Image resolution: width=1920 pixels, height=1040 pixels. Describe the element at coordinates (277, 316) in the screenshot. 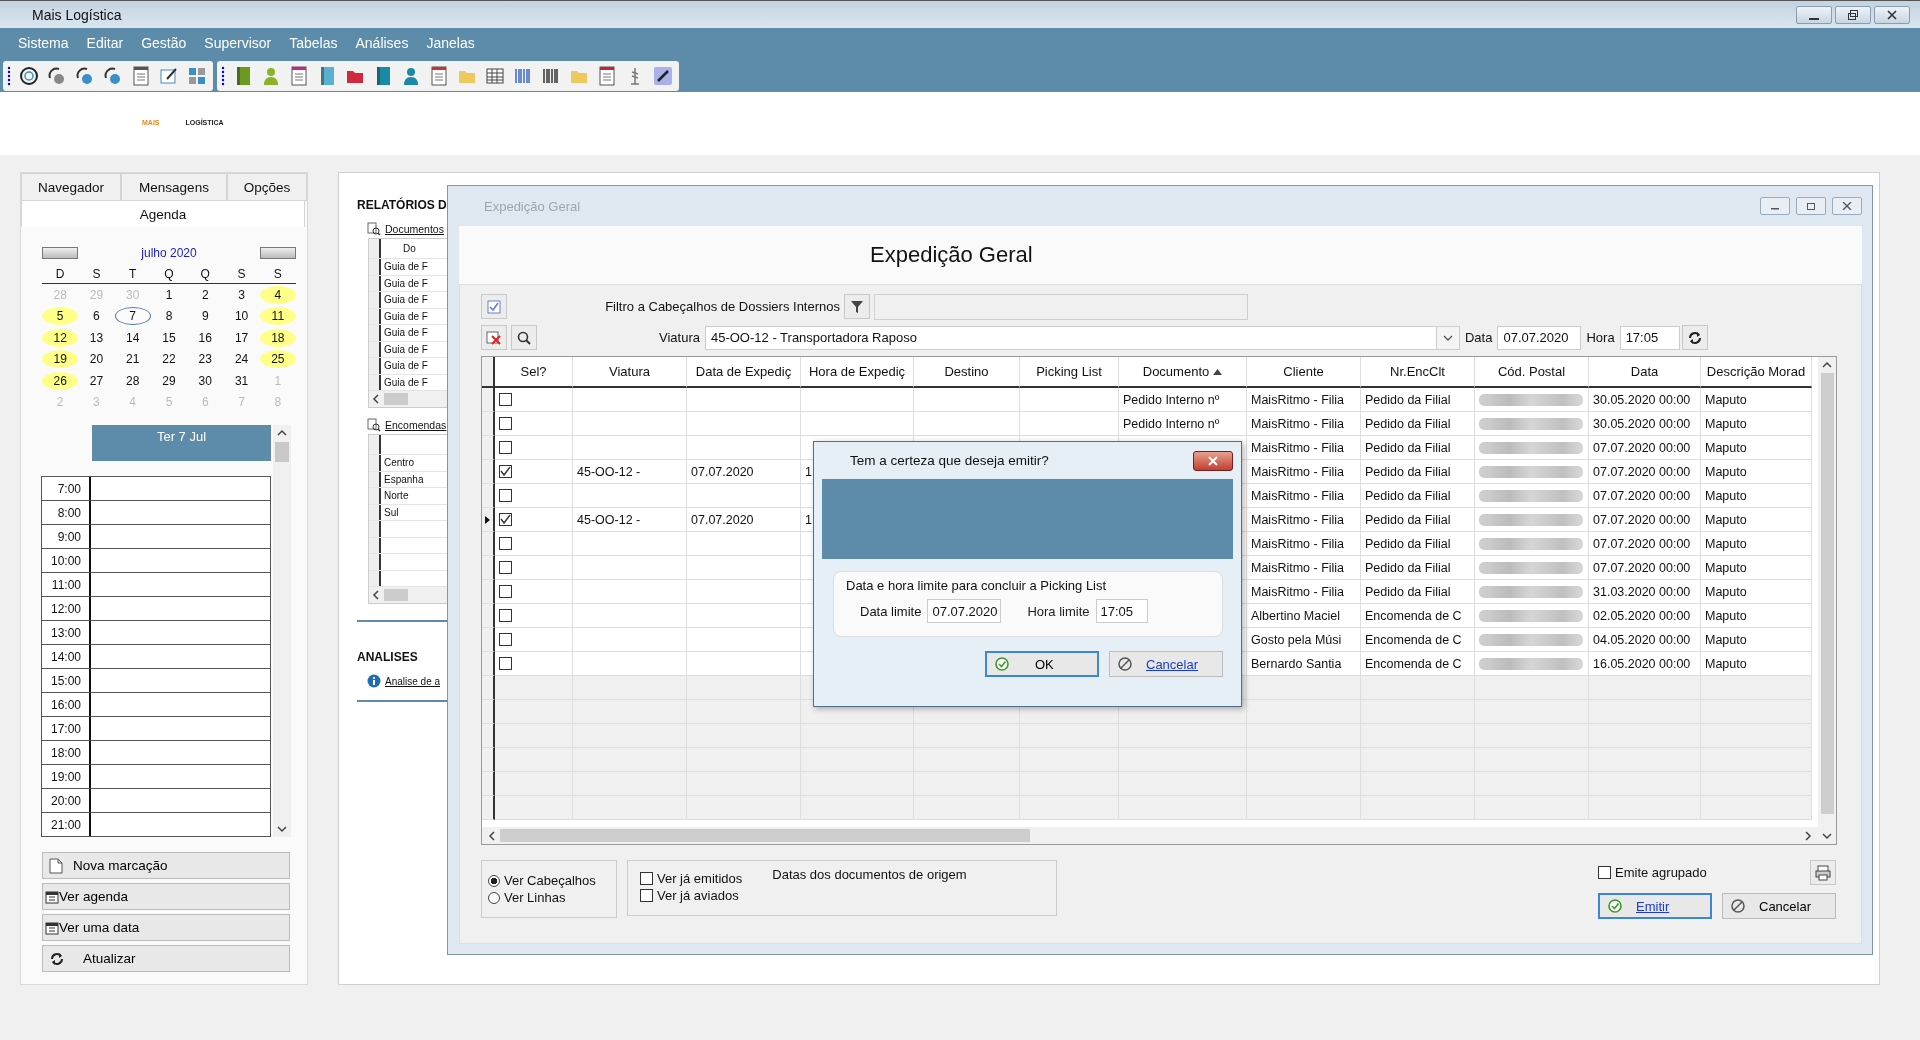

I see `calendar-day: 11` at that location.